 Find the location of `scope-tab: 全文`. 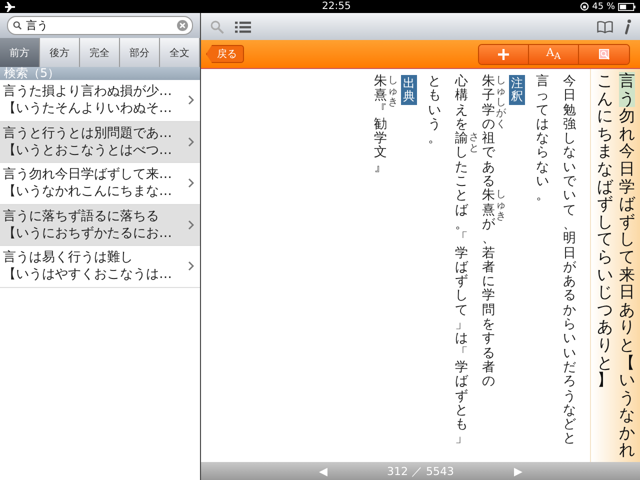

scope-tab: 全文 is located at coordinates (180, 52).